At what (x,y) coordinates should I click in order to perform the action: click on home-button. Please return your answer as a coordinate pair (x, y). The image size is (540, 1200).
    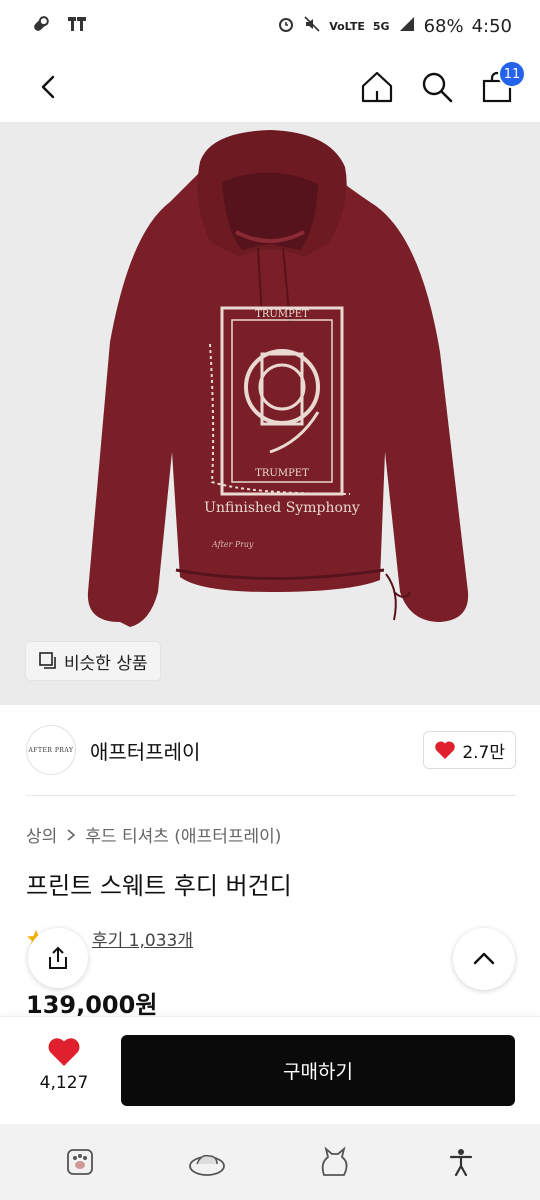
    Looking at the image, I should click on (377, 87).